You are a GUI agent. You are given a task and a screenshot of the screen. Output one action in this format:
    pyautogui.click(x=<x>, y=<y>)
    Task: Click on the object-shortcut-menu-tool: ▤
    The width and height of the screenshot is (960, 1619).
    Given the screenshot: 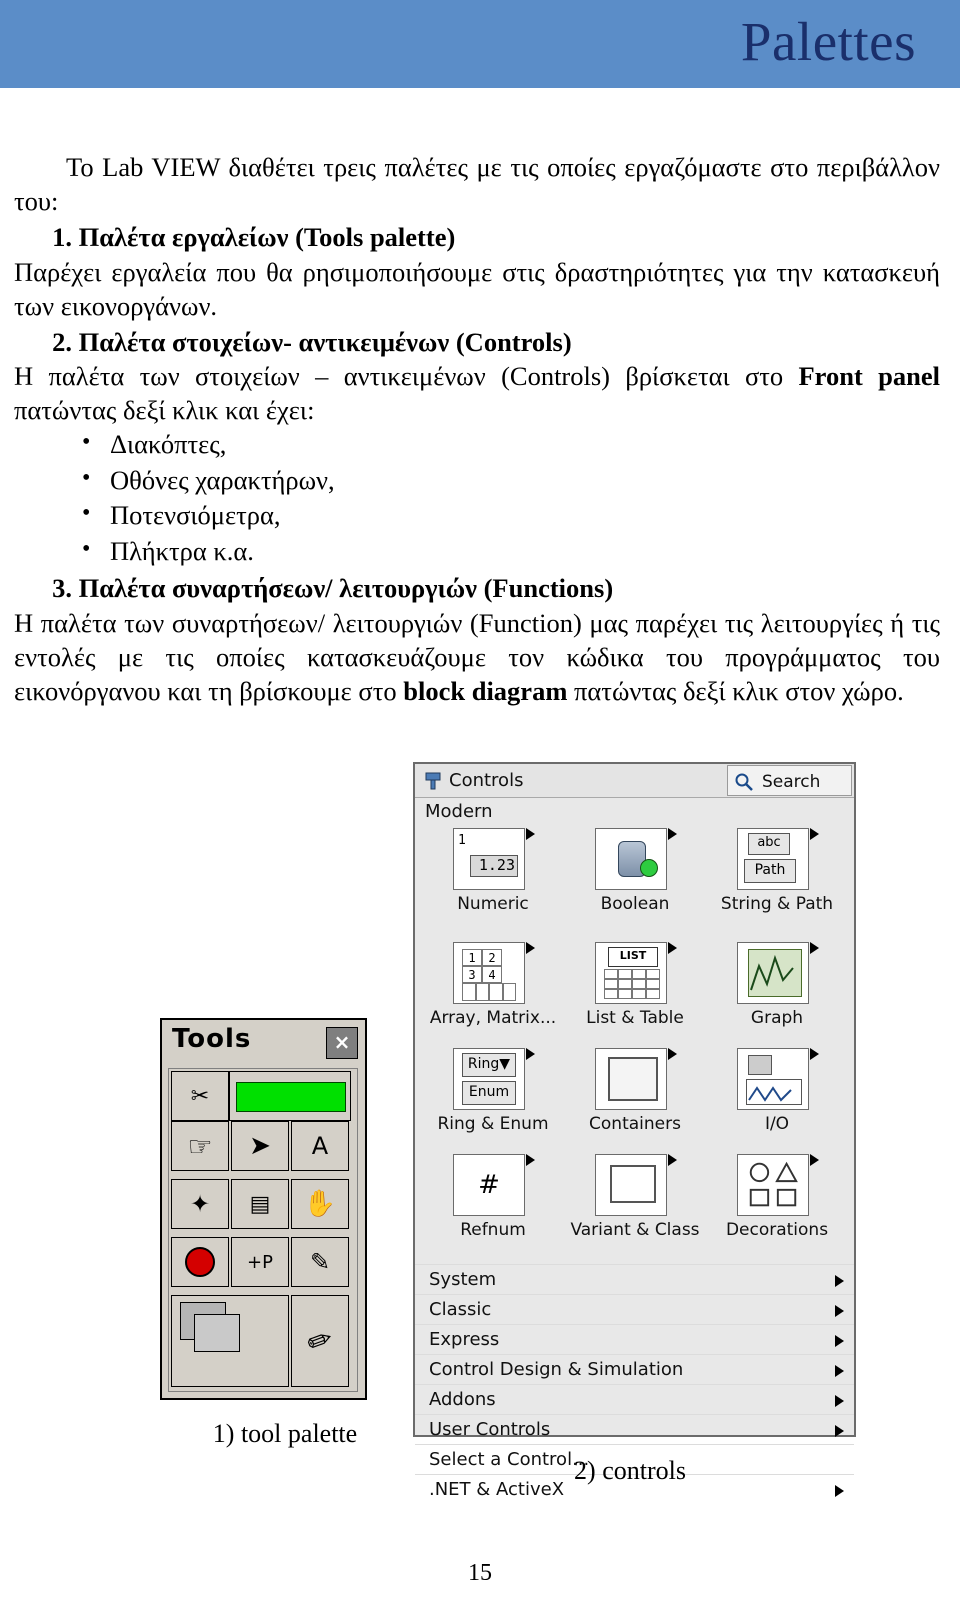 What is the action you would take?
    pyautogui.click(x=260, y=1204)
    